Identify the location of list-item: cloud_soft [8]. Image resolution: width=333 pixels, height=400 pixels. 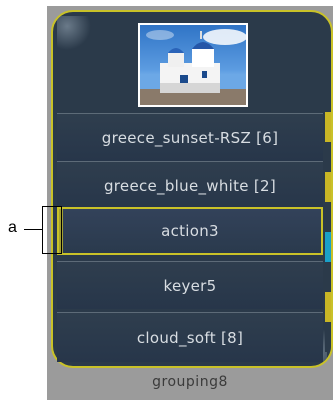
(190, 337).